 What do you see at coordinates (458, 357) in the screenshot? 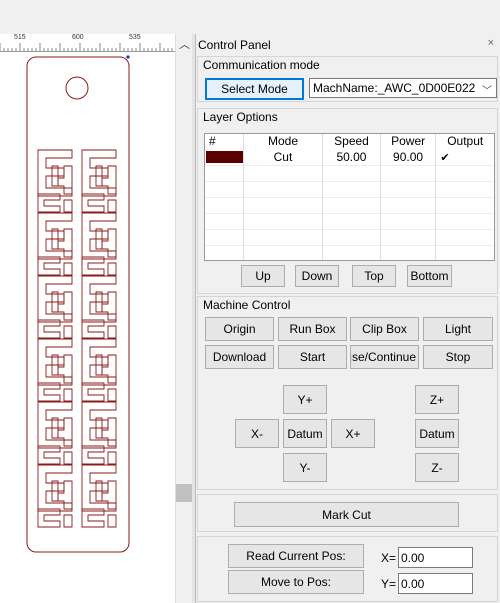
I see `stop-button: Stop` at bounding box center [458, 357].